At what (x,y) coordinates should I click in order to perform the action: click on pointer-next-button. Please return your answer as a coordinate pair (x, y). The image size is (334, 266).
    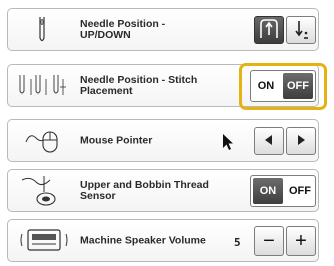
    Looking at the image, I should click on (301, 141).